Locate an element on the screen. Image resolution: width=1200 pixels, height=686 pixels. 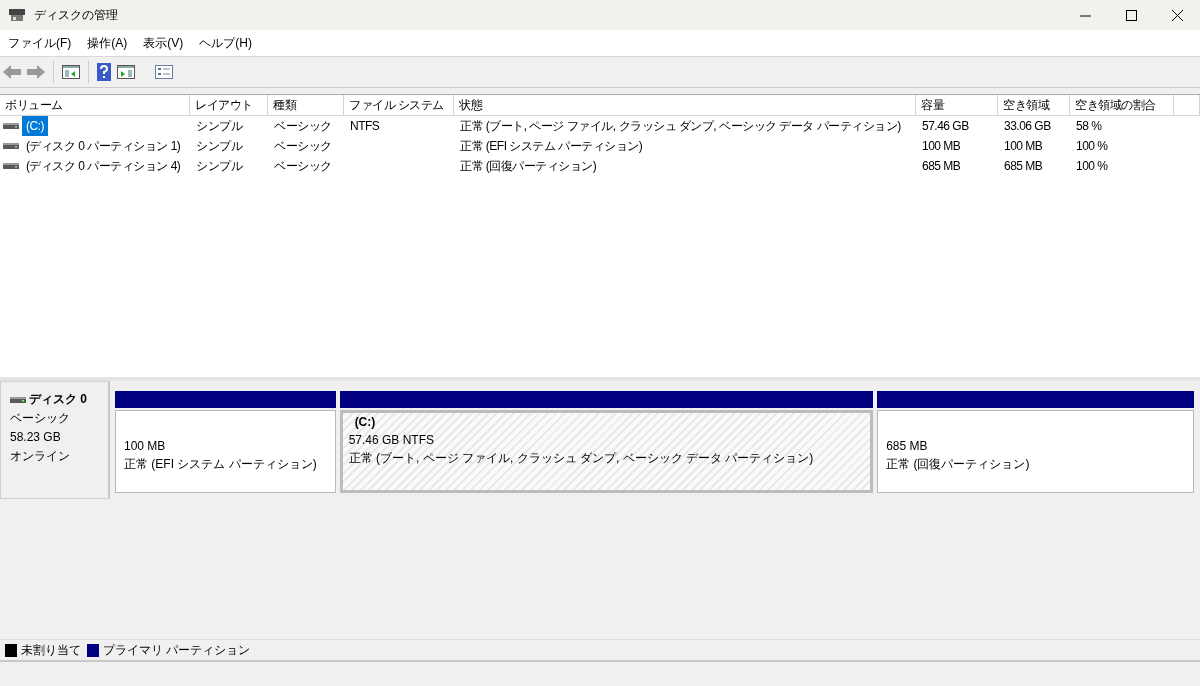
partition-size: 57.46 GB NTFS is located at coordinates (391, 440).